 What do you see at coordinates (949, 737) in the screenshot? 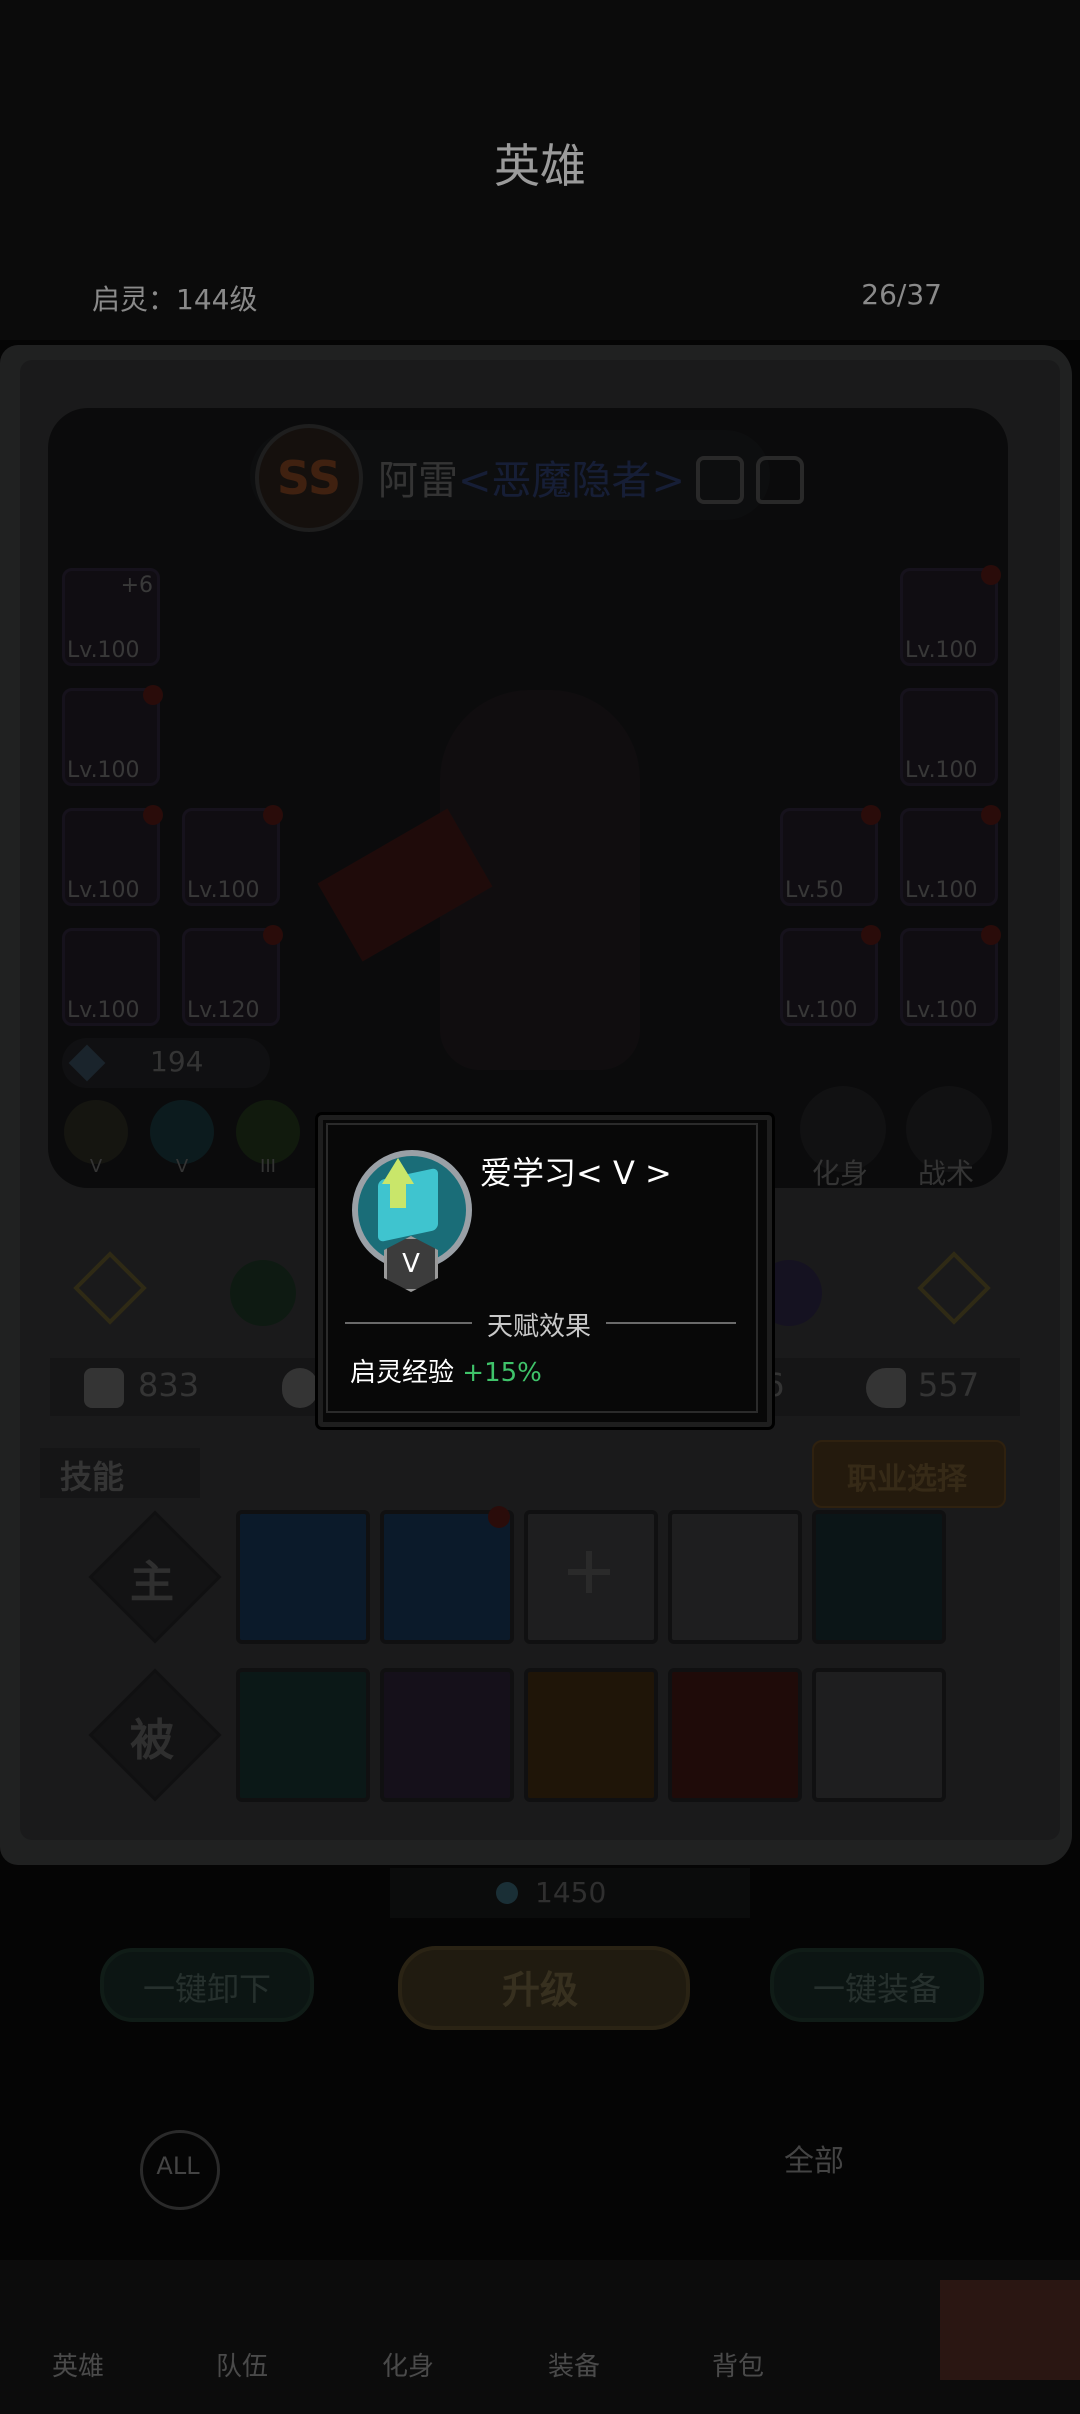
I see `equip-slot-armor: Lv.100` at bounding box center [949, 737].